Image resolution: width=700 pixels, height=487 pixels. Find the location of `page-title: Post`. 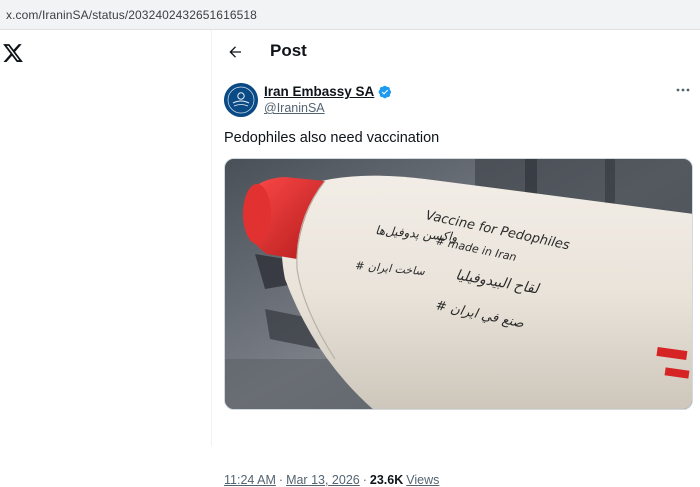

page-title: Post is located at coordinates (288, 50).